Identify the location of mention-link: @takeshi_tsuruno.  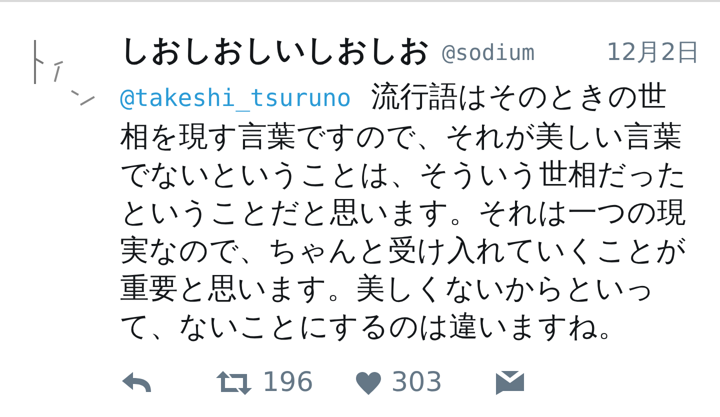
(236, 98).